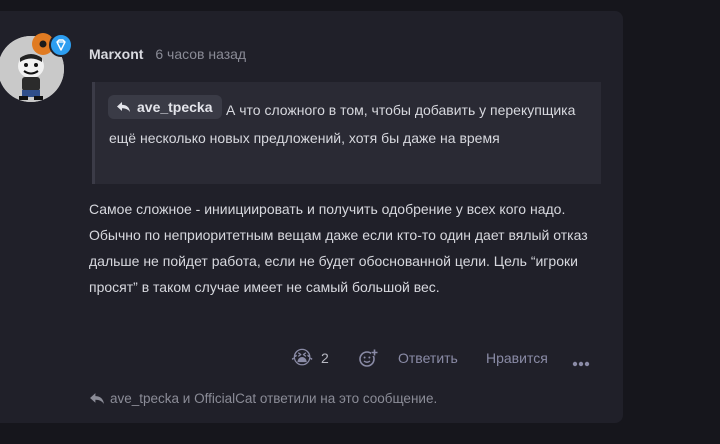  Describe the element at coordinates (428, 358) in the screenshot. I see `reply-button: Ответить` at that location.